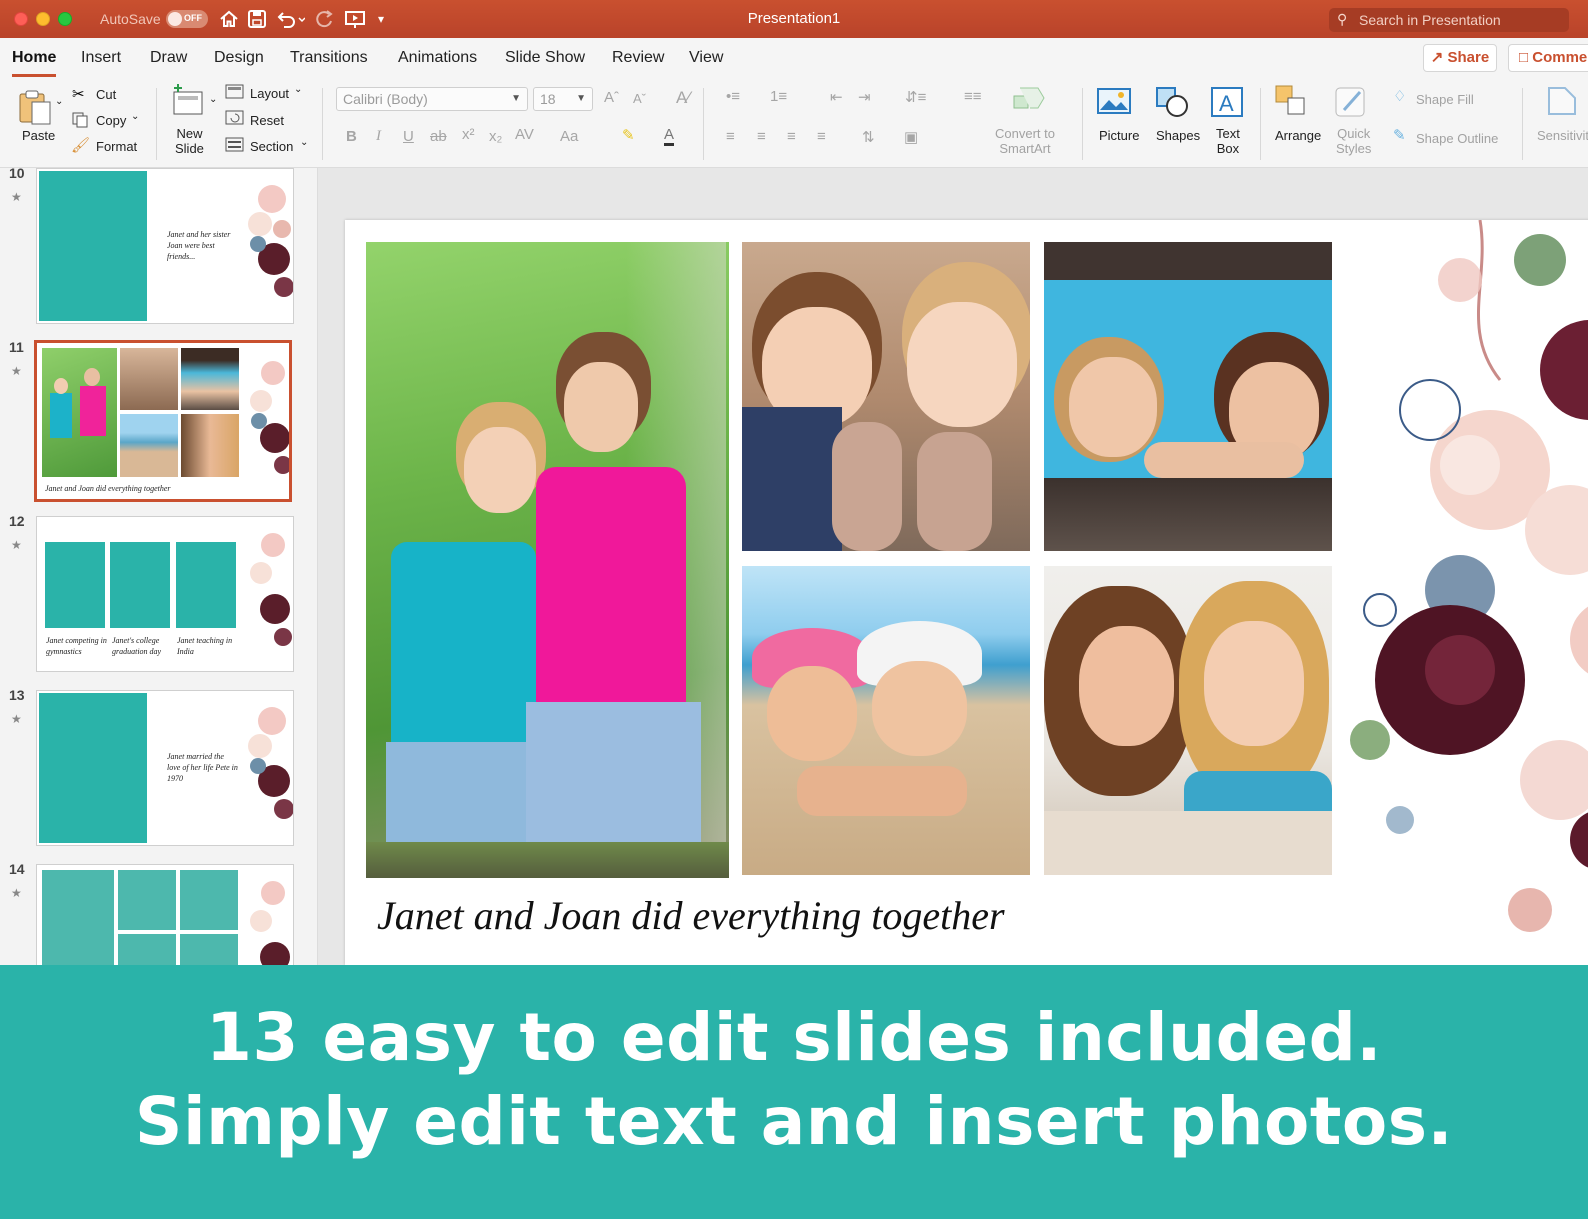 The width and height of the screenshot is (1588, 1219). Describe the element at coordinates (437, 58) in the screenshot. I see `tab-animations: Animations` at that location.